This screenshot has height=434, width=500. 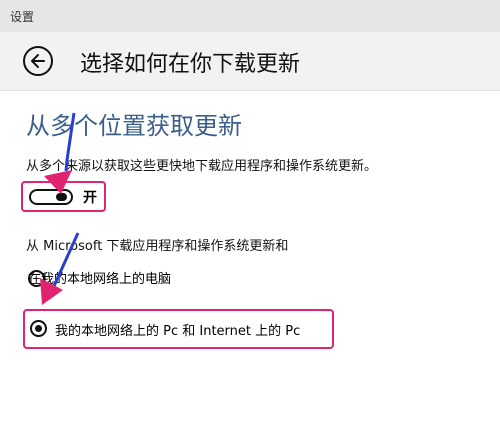 What do you see at coordinates (134, 126) in the screenshot?
I see `section-title: 从多个位置获取更新` at bounding box center [134, 126].